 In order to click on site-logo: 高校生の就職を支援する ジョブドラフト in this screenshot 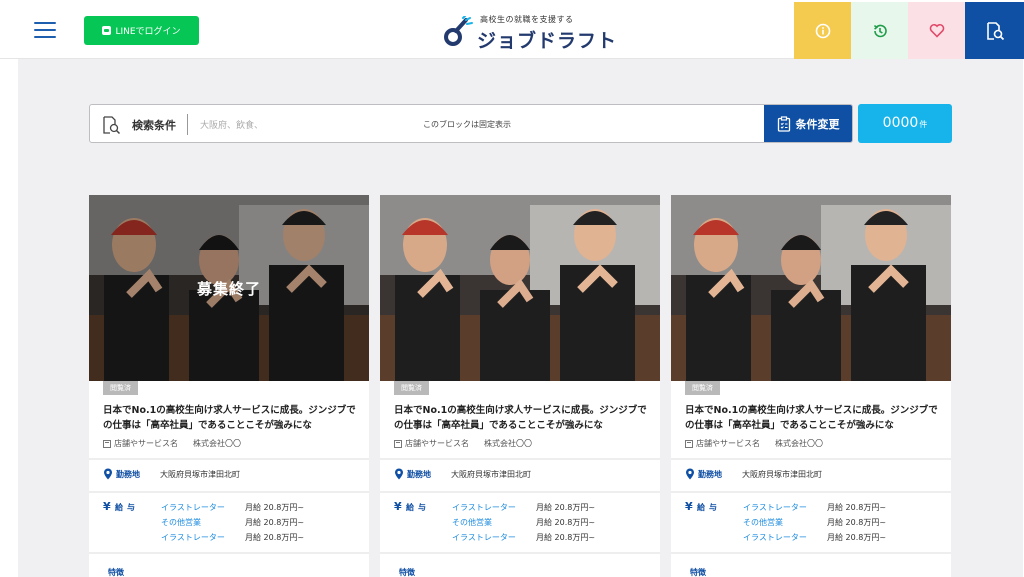, I will do `click(530, 32)`.